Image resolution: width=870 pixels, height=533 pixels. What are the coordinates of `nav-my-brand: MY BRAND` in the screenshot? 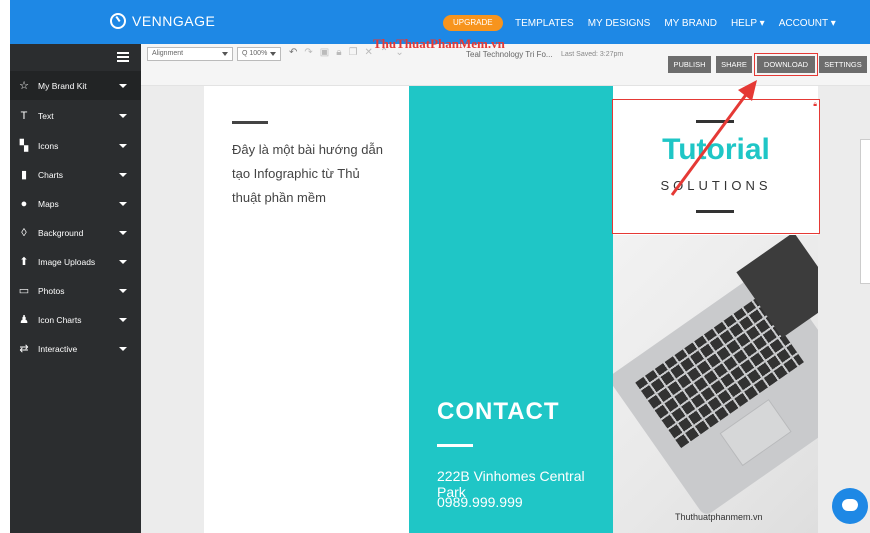 It's located at (690, 23).